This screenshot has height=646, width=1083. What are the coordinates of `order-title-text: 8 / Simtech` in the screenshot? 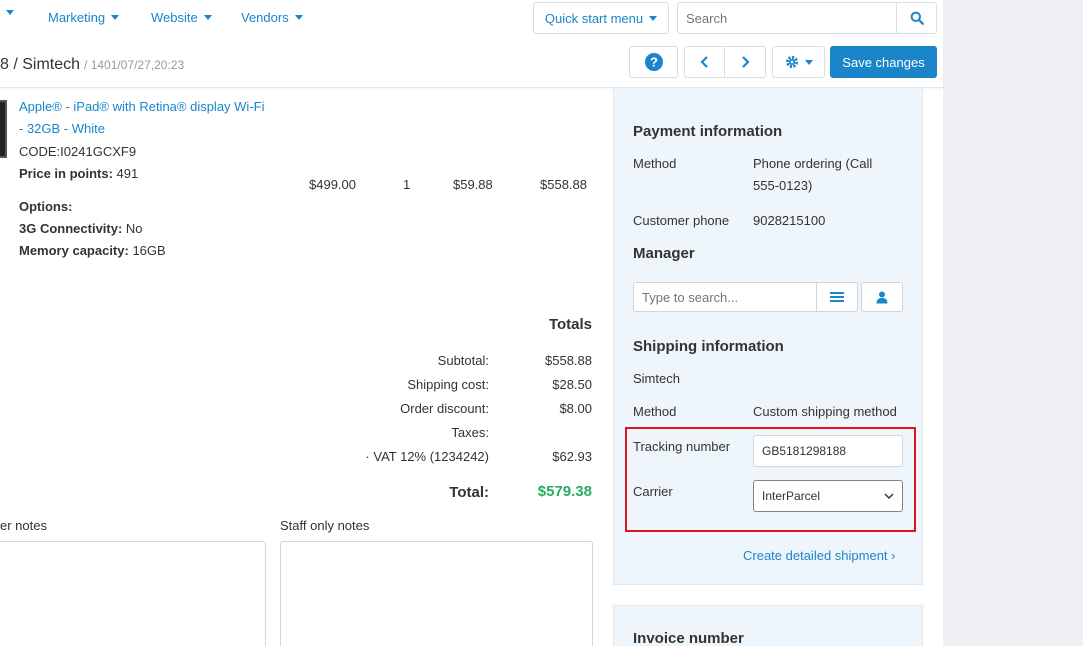 It's located at (40, 64).